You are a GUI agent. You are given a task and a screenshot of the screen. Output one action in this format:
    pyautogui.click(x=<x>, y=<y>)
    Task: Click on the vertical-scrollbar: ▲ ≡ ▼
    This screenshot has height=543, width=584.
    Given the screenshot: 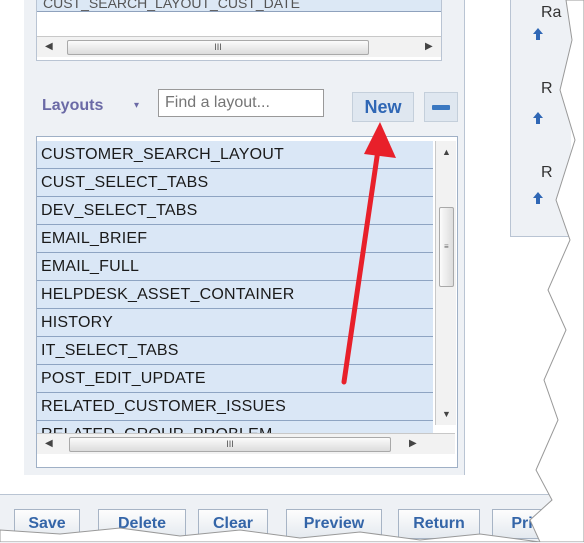 What is the action you would take?
    pyautogui.click(x=445, y=283)
    